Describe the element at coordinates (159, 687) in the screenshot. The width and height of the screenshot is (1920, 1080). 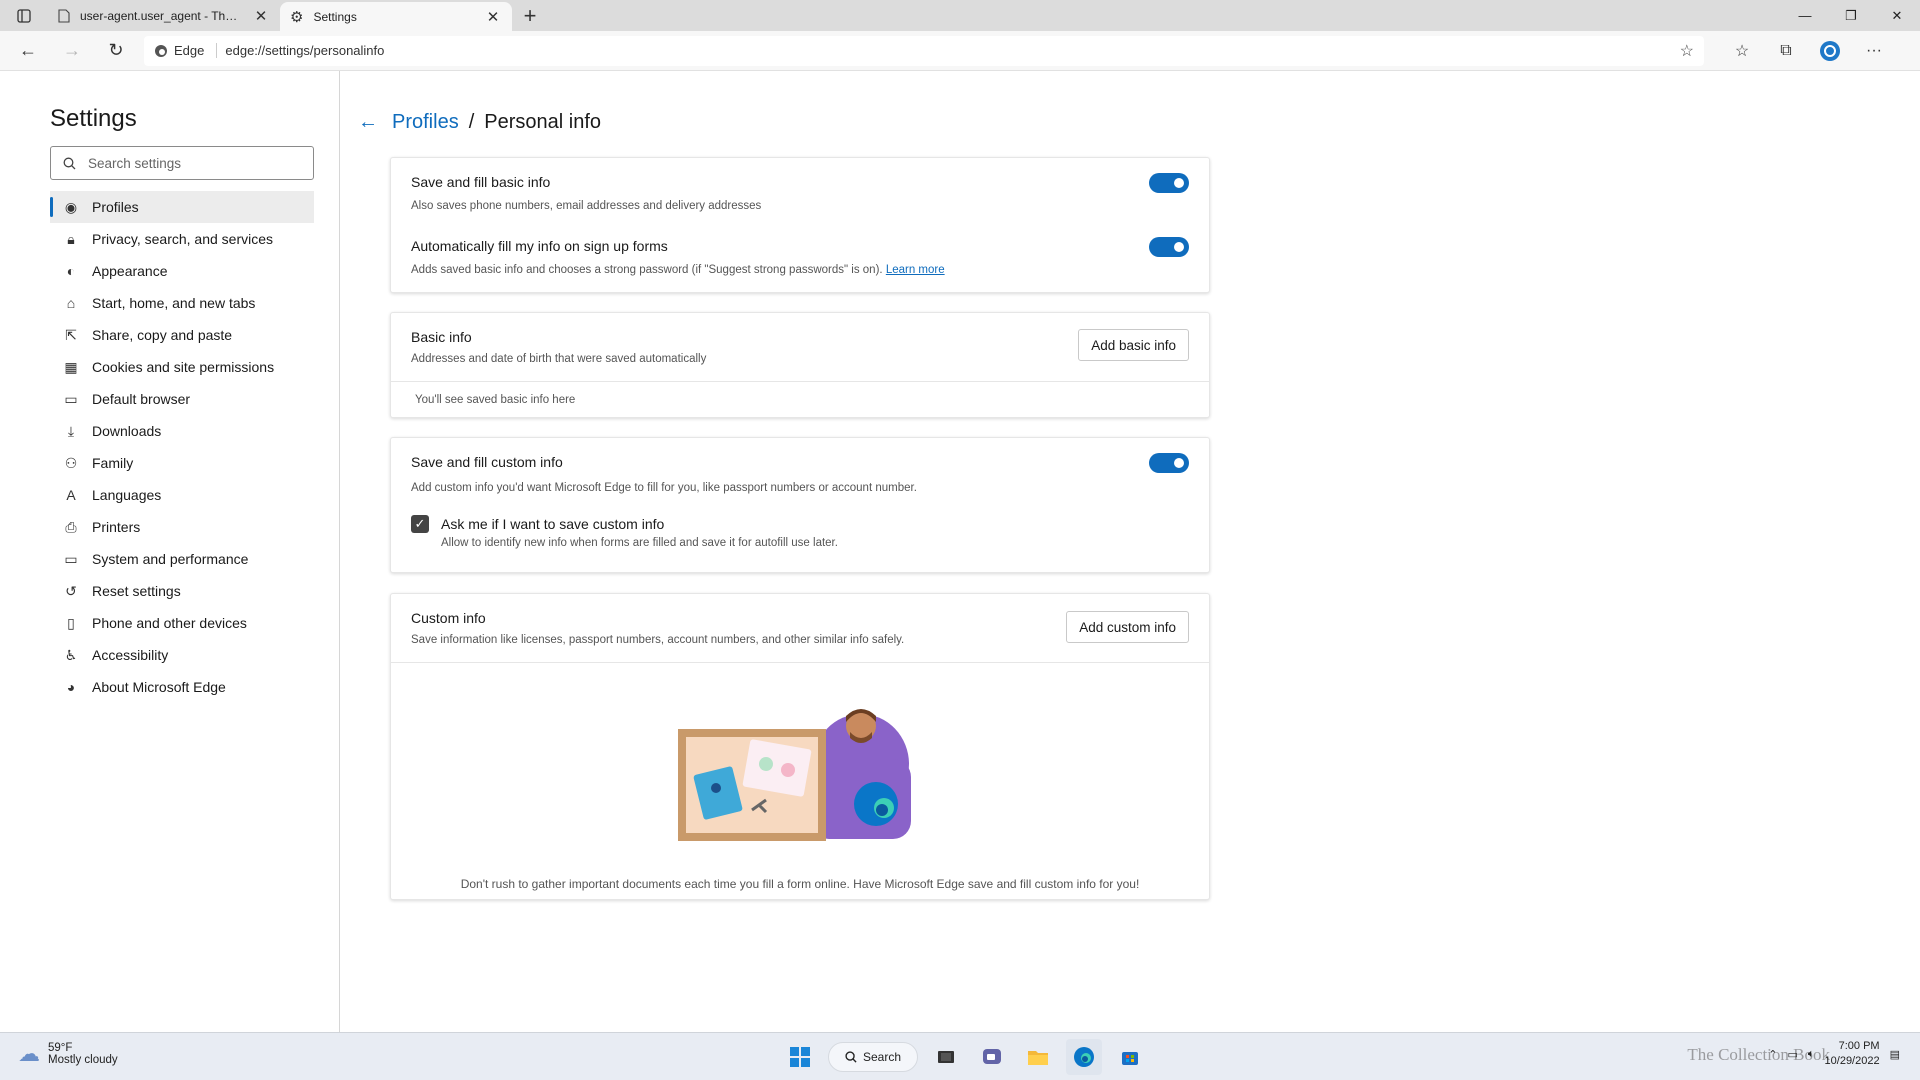
I see `sidebar-item-label: About Microsoft Edge` at that location.